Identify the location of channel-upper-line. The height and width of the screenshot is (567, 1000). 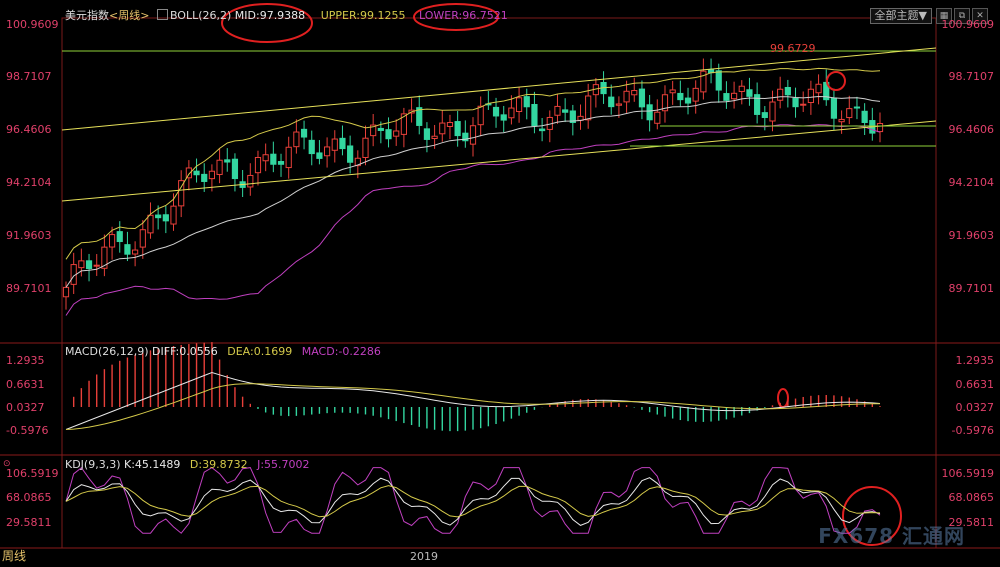
(499, 89).